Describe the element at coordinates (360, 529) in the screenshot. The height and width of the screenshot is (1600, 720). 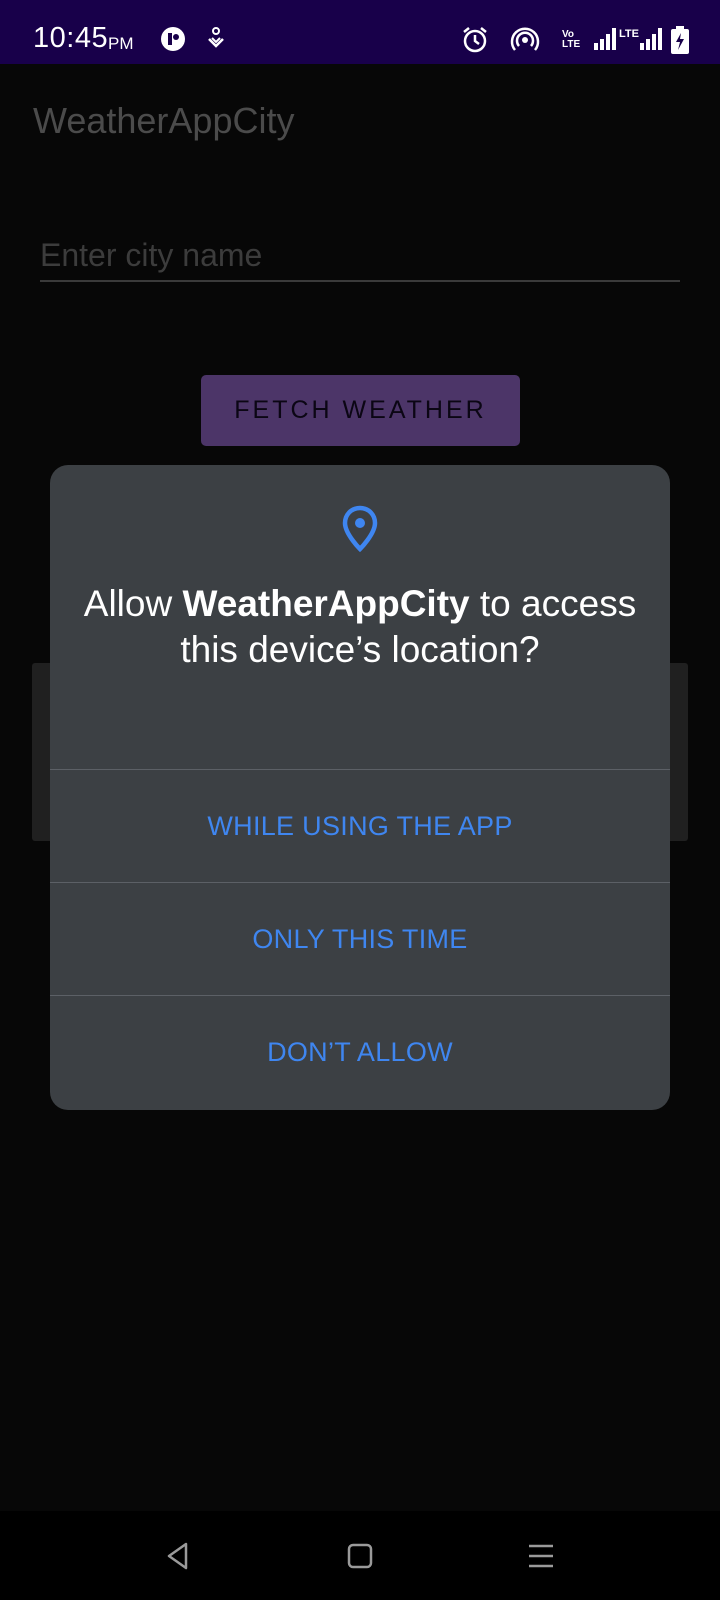
I see `location-pin-icon` at that location.